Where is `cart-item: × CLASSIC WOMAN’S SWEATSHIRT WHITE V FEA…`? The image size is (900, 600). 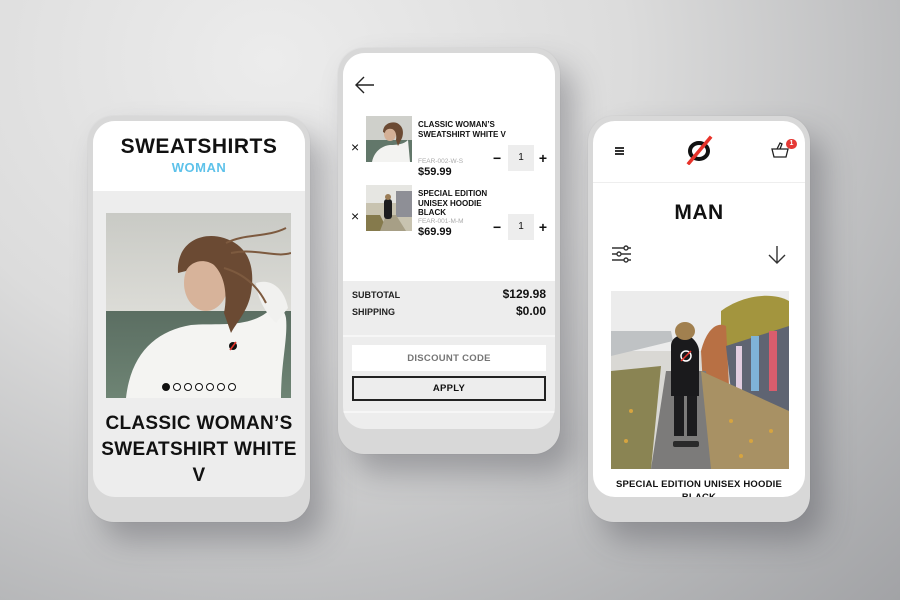
cart-item: × CLASSIC WOMAN’S SWEATSHIRT WHITE V FEA… is located at coordinates (449, 147).